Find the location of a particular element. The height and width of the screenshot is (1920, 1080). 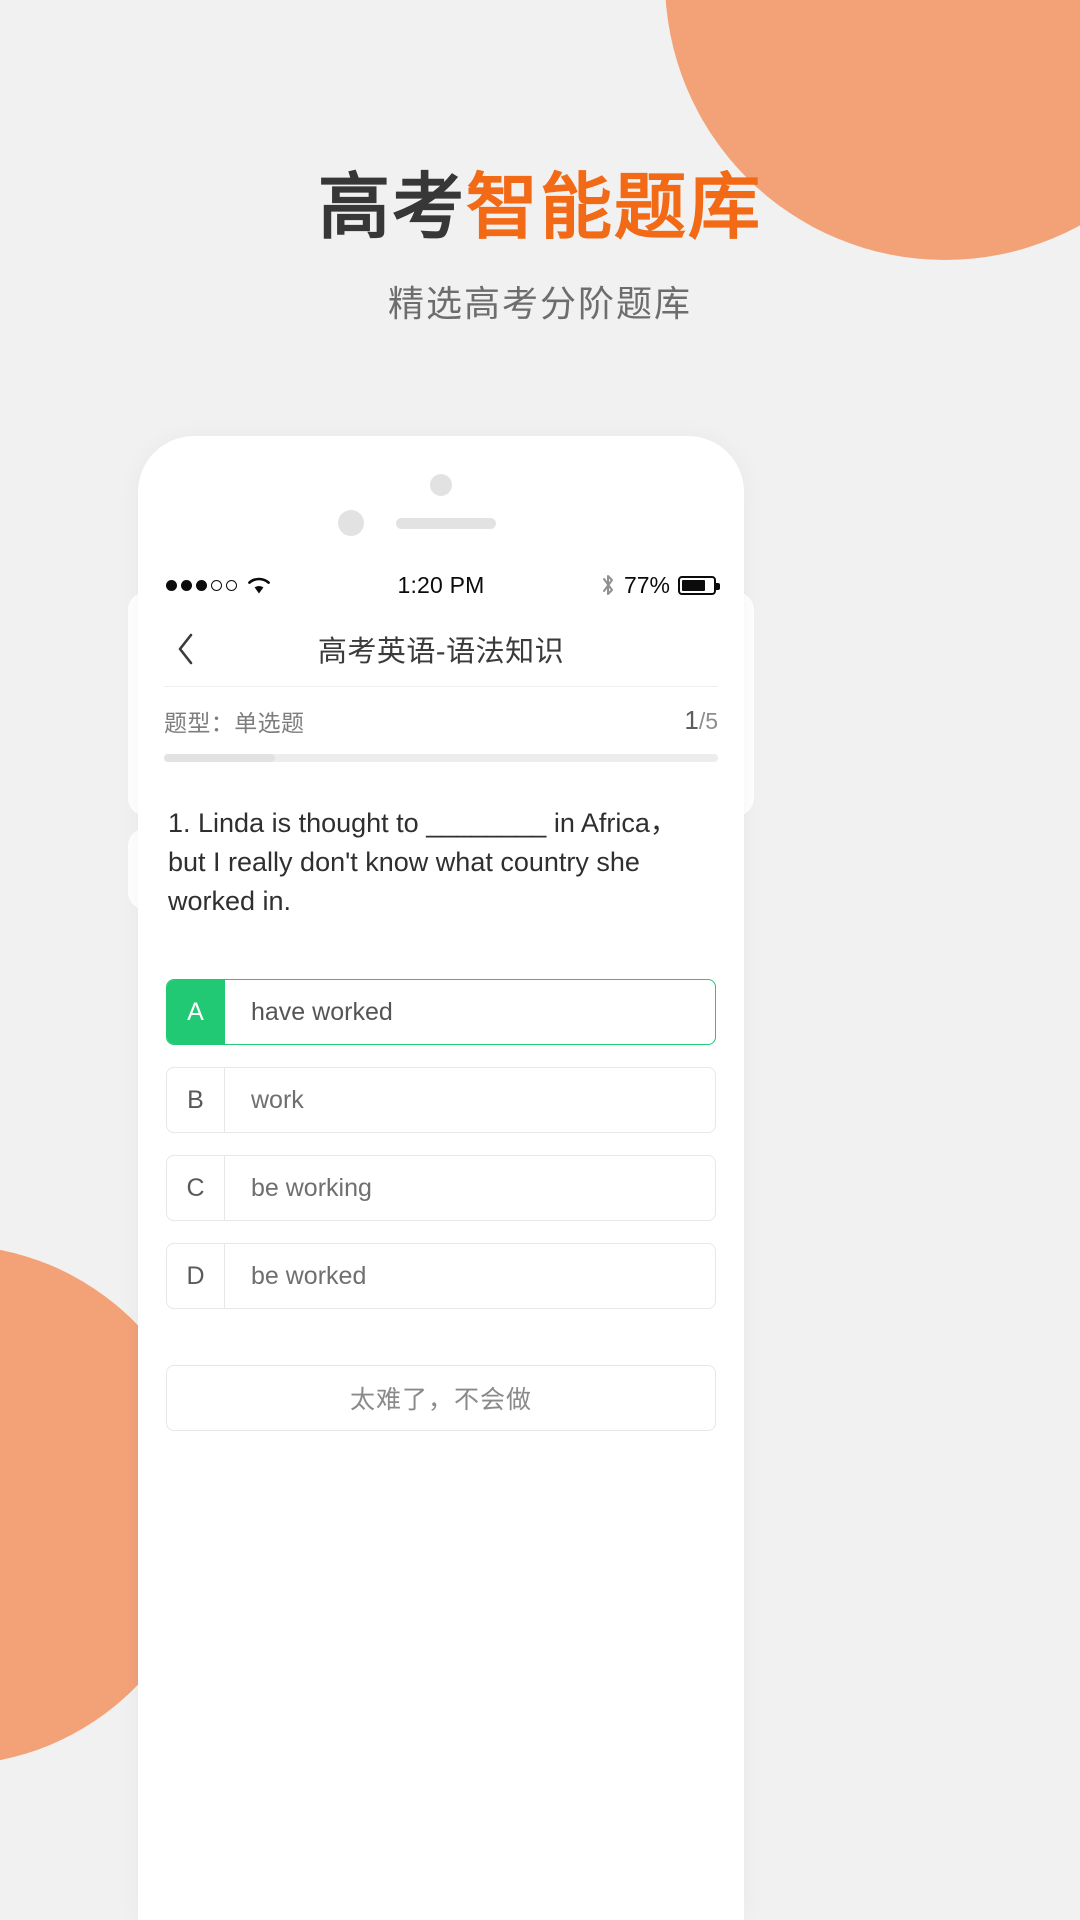

front-sensor-dot-icon is located at coordinates (441, 485).